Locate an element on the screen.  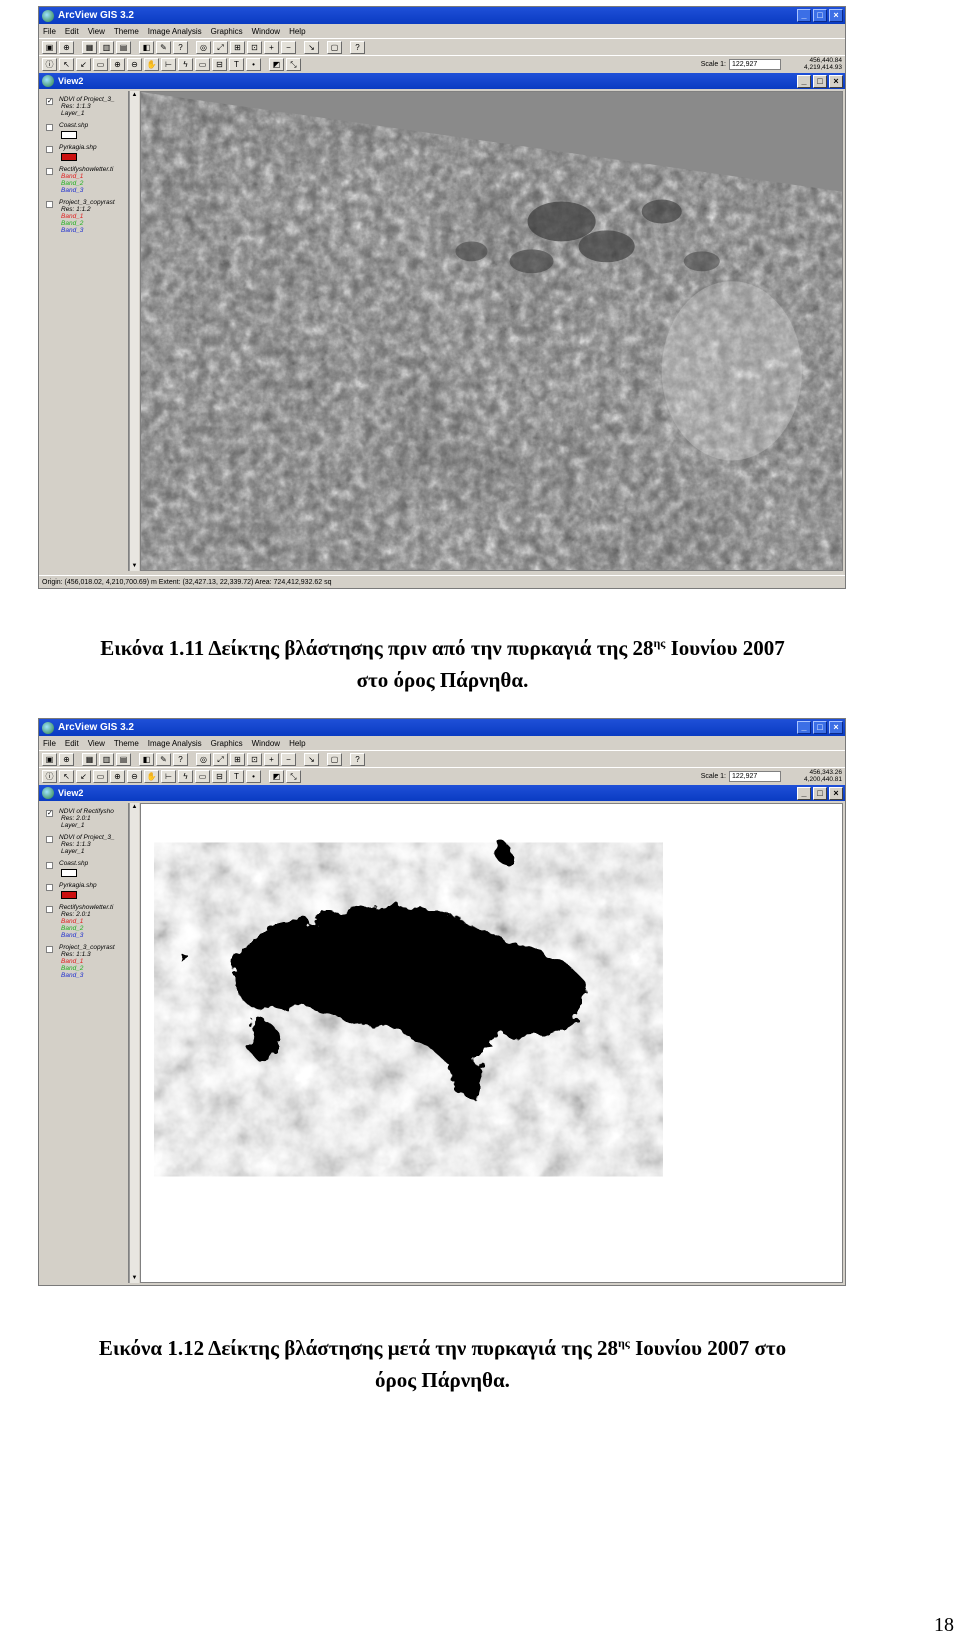
checkbox-checked-icon: ✓ is located at coordinates (49, 813).